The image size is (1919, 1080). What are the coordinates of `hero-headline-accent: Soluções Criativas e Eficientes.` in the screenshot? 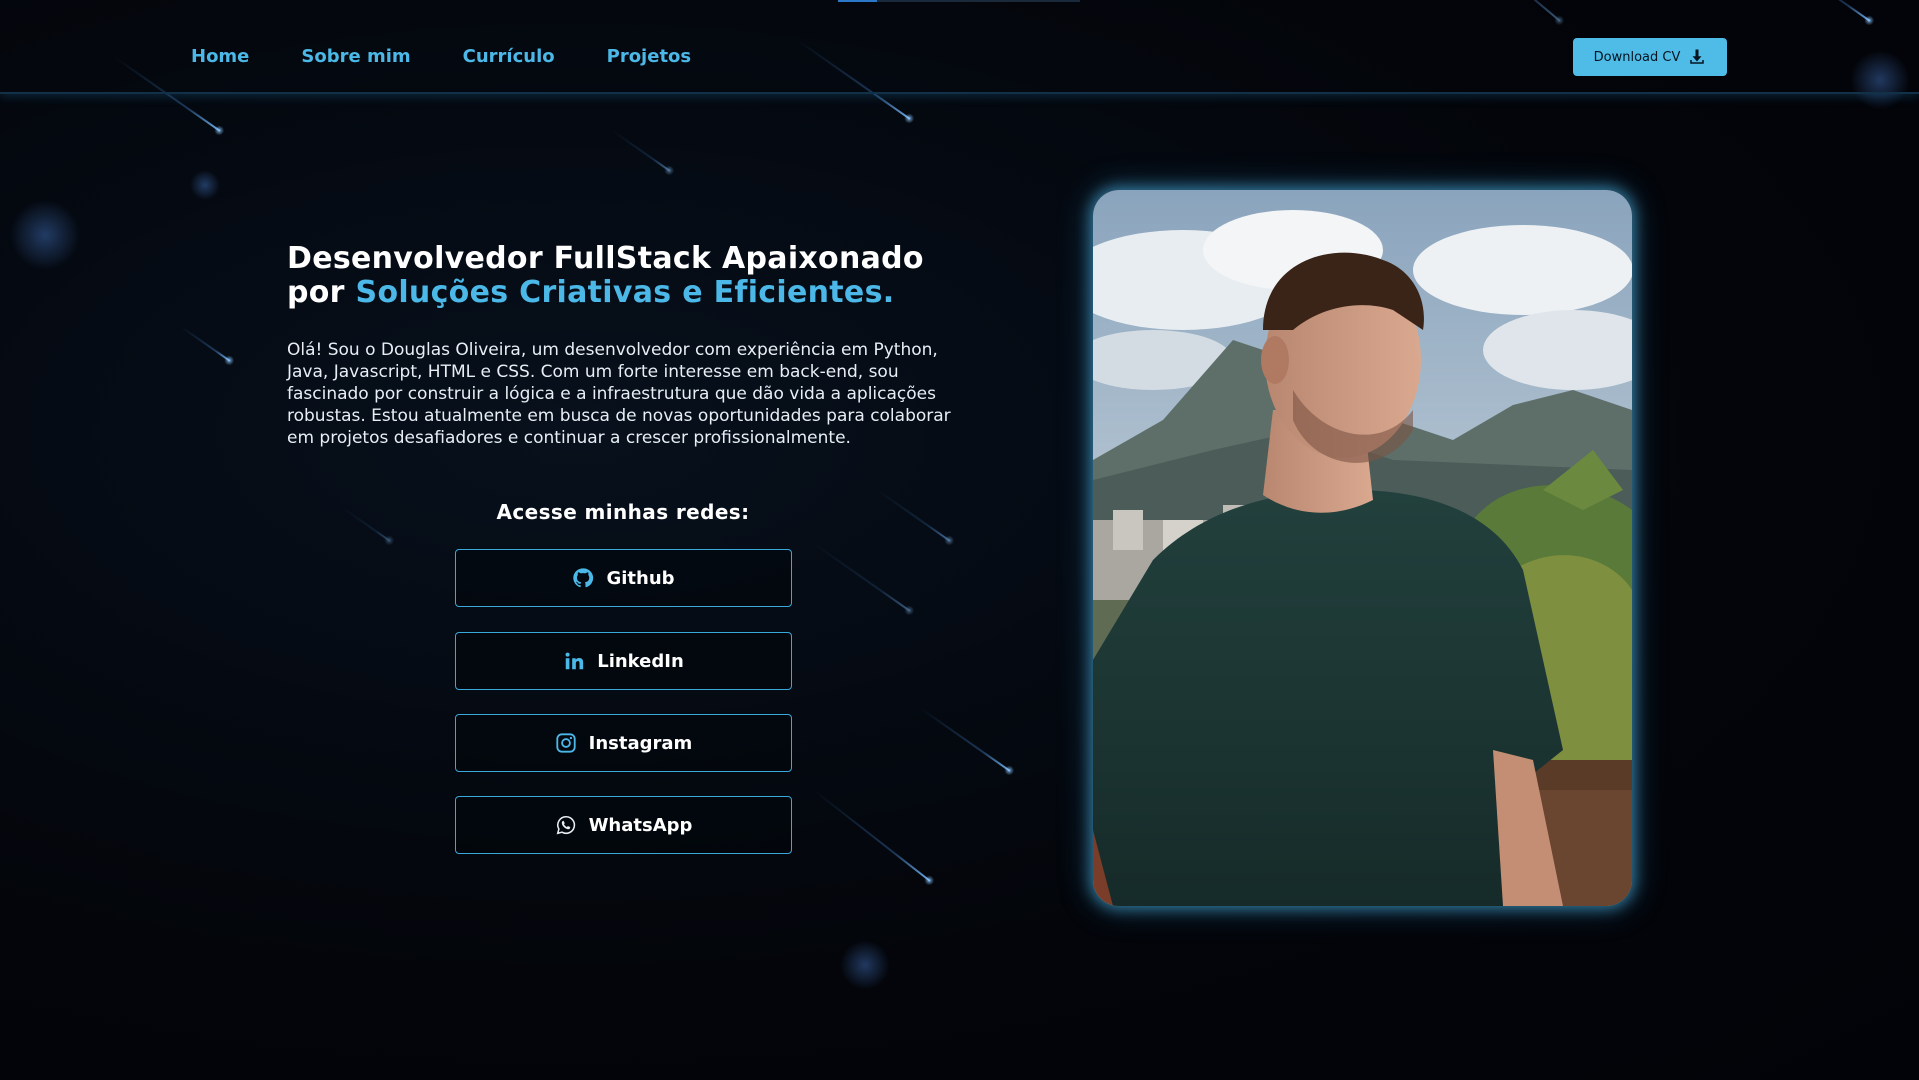 It's located at (625, 292).